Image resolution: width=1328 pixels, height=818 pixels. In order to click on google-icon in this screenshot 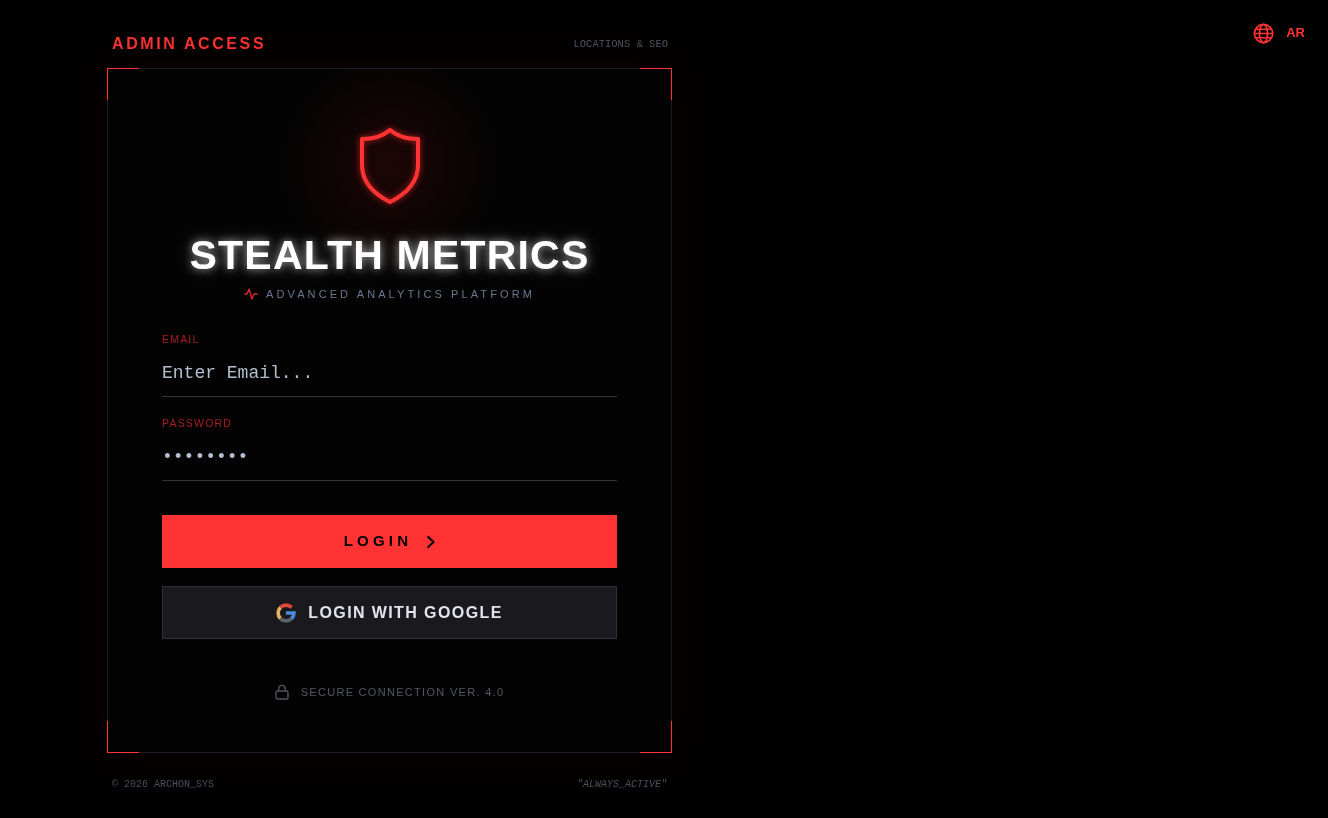, I will do `click(286, 612)`.